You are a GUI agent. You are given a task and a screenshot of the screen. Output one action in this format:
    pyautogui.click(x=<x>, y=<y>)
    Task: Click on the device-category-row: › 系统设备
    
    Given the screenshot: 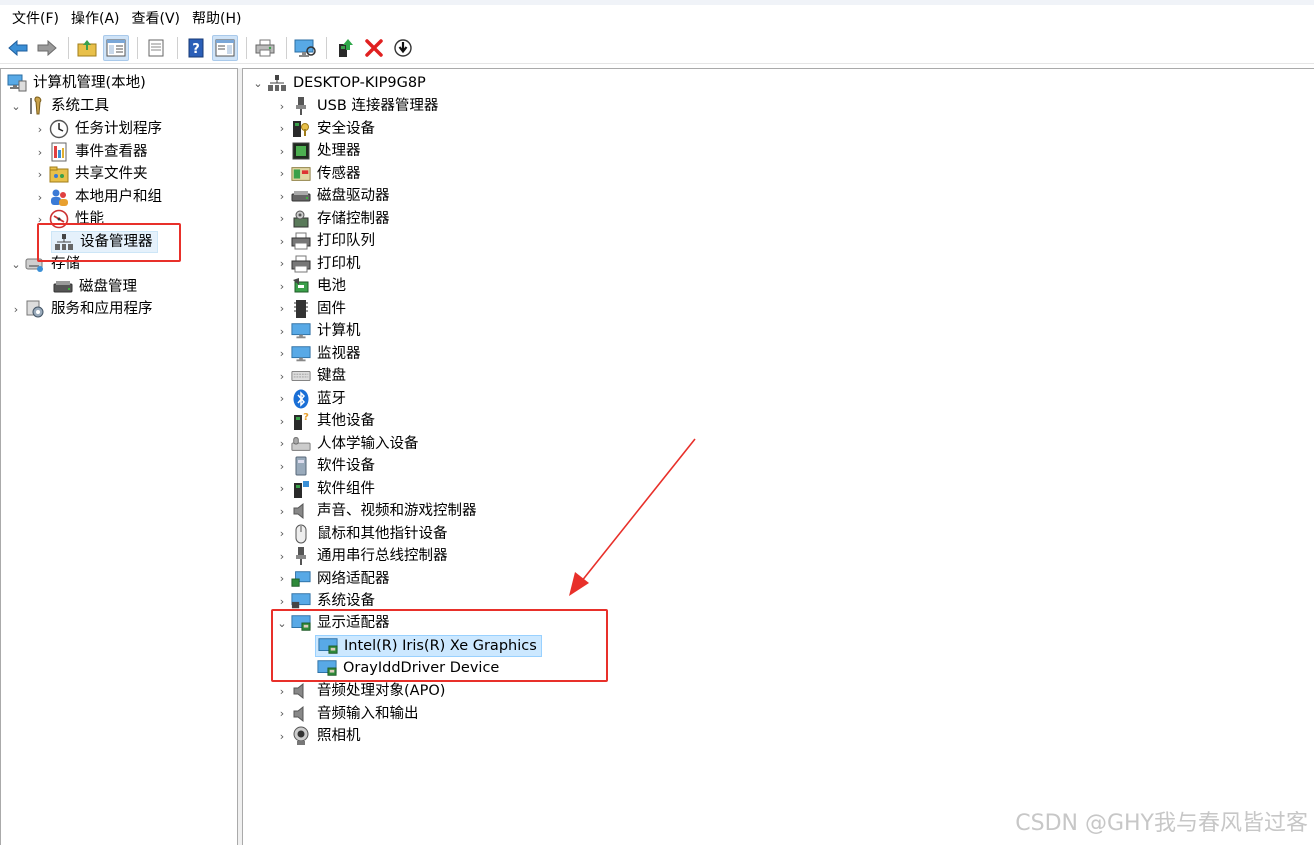 What is the action you would take?
    pyautogui.click(x=326, y=601)
    